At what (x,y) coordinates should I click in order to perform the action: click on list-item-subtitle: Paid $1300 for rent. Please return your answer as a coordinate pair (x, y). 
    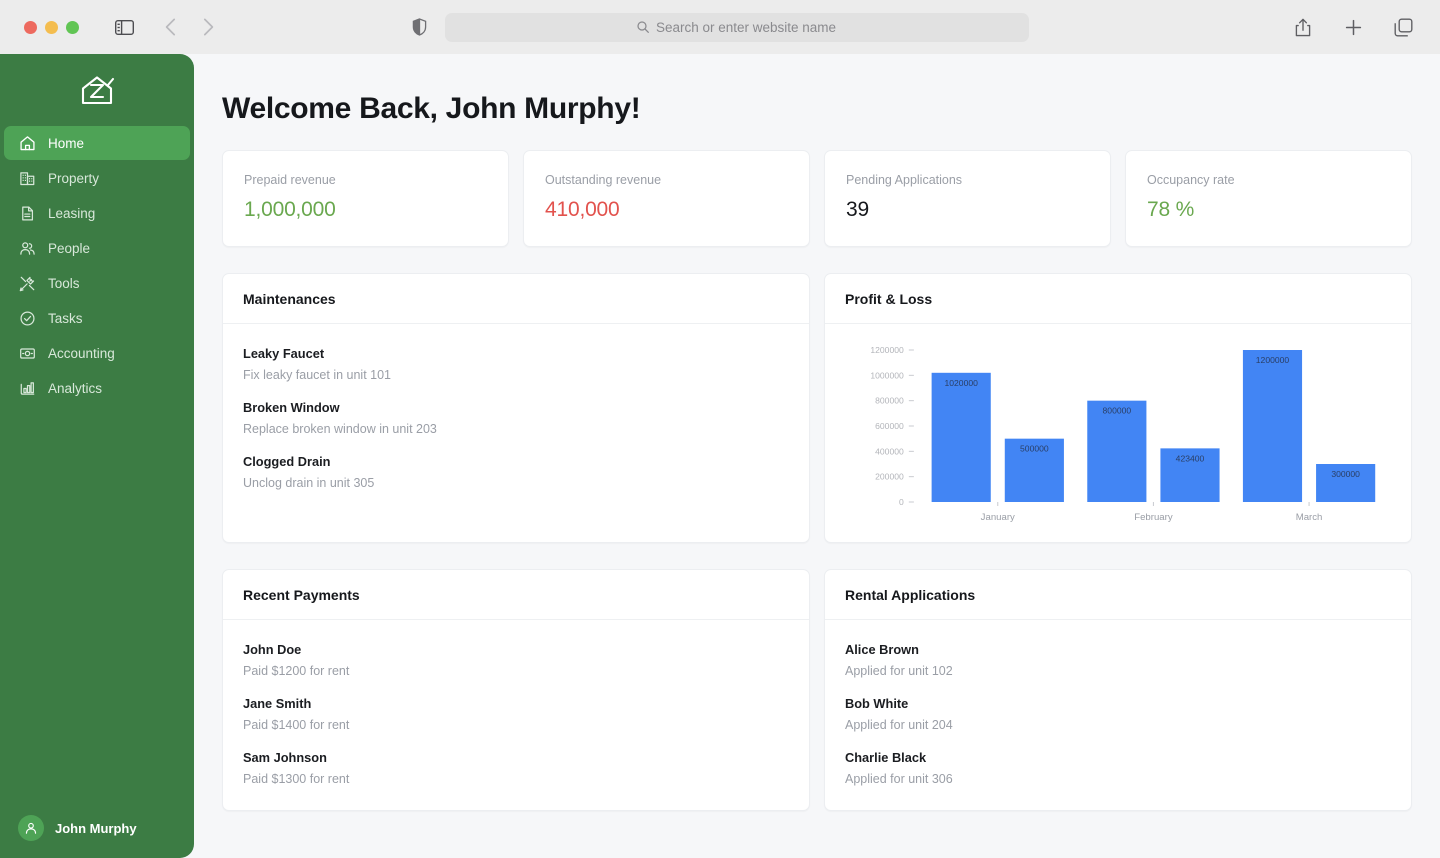
    Looking at the image, I should click on (296, 779).